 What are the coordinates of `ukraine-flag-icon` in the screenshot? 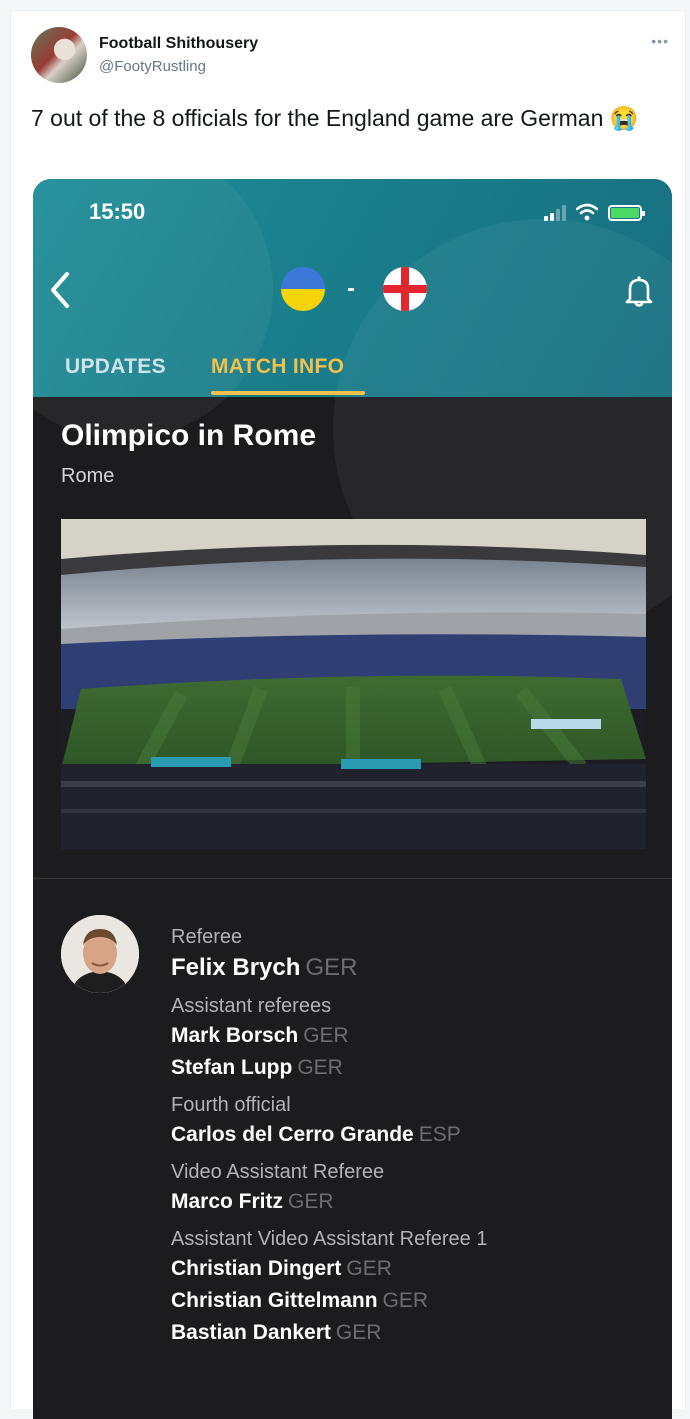 It's located at (303, 289).